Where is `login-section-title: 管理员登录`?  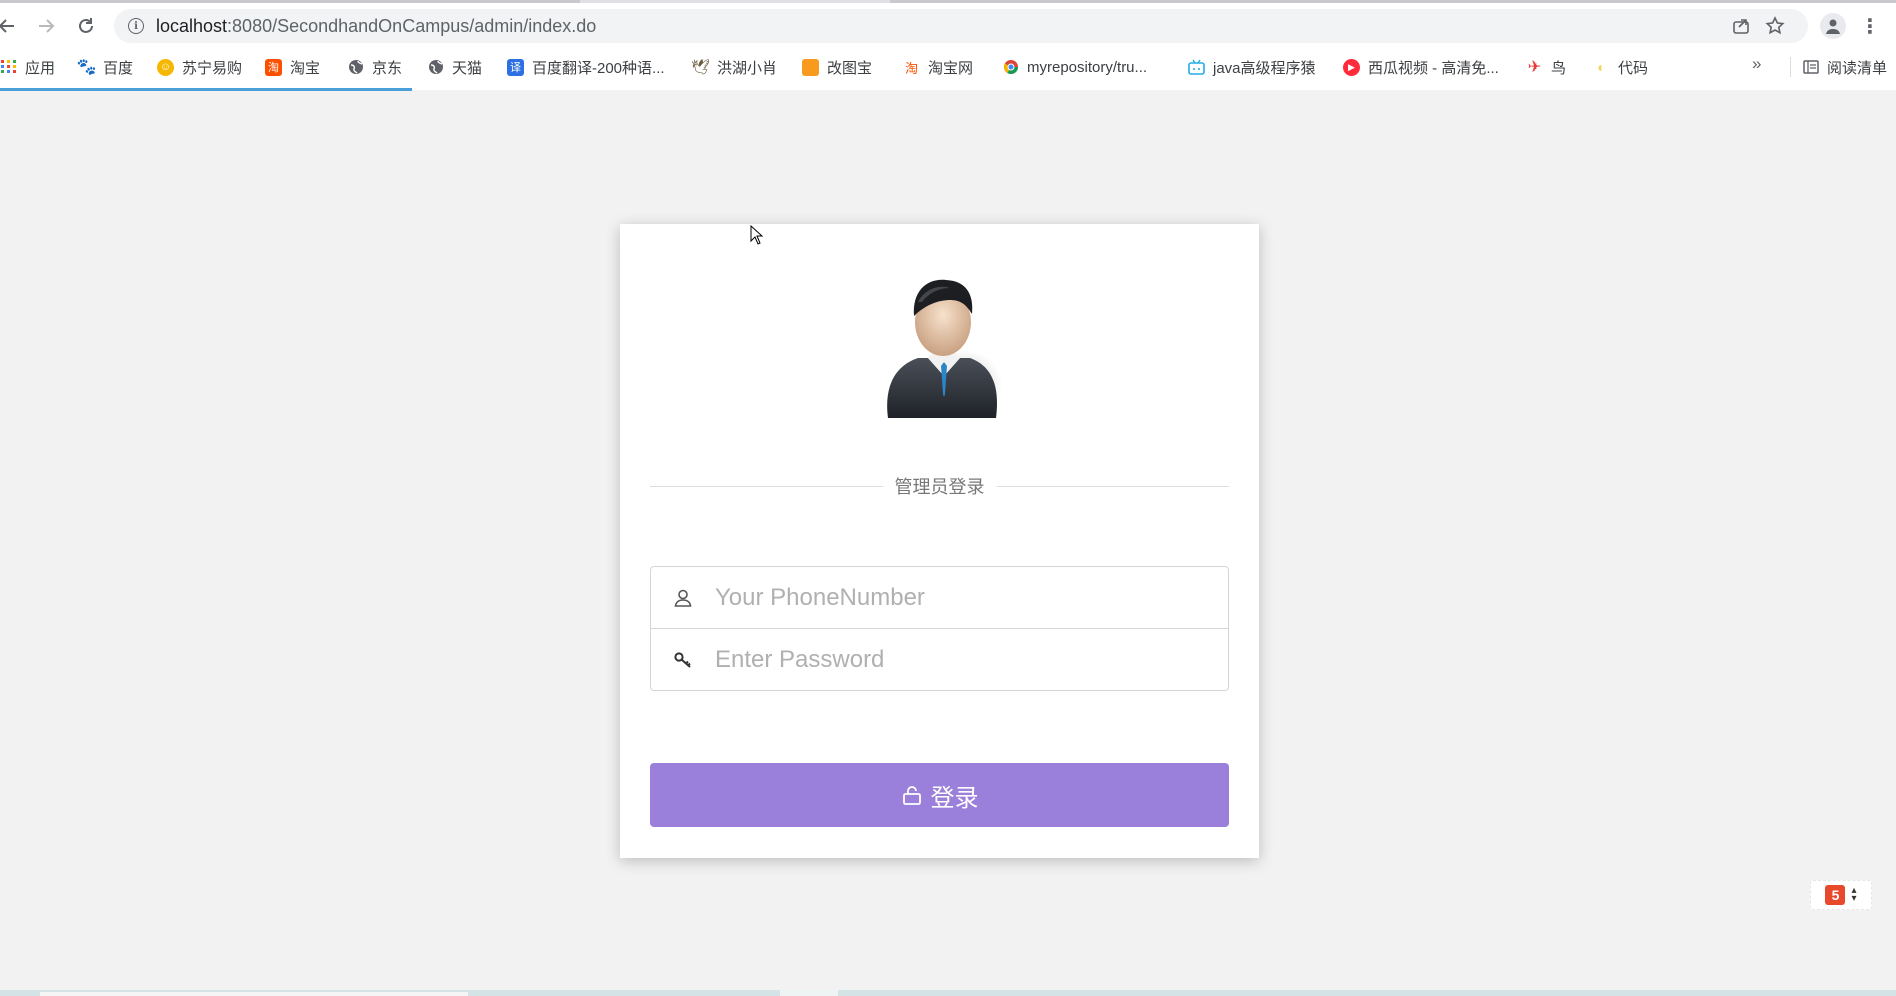
login-section-title: 管理员登录 is located at coordinates (939, 487).